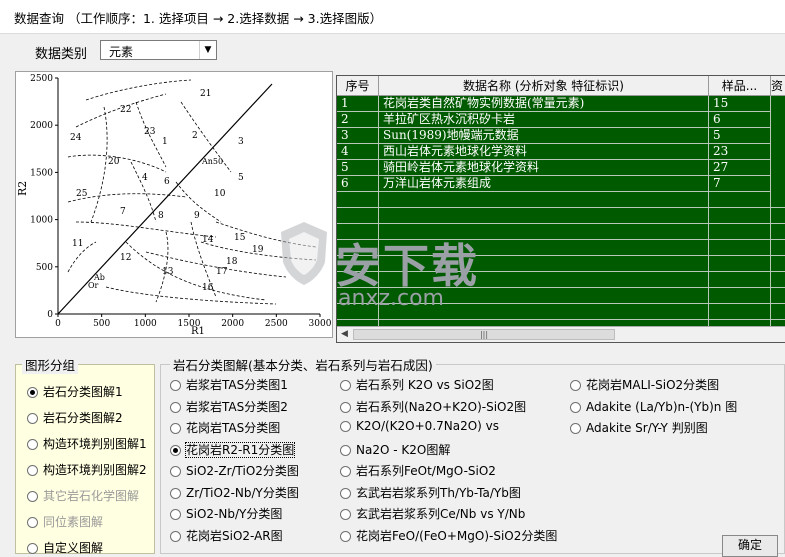  Describe the element at coordinates (750, 546) in the screenshot. I see `ok-button: 确定` at that location.